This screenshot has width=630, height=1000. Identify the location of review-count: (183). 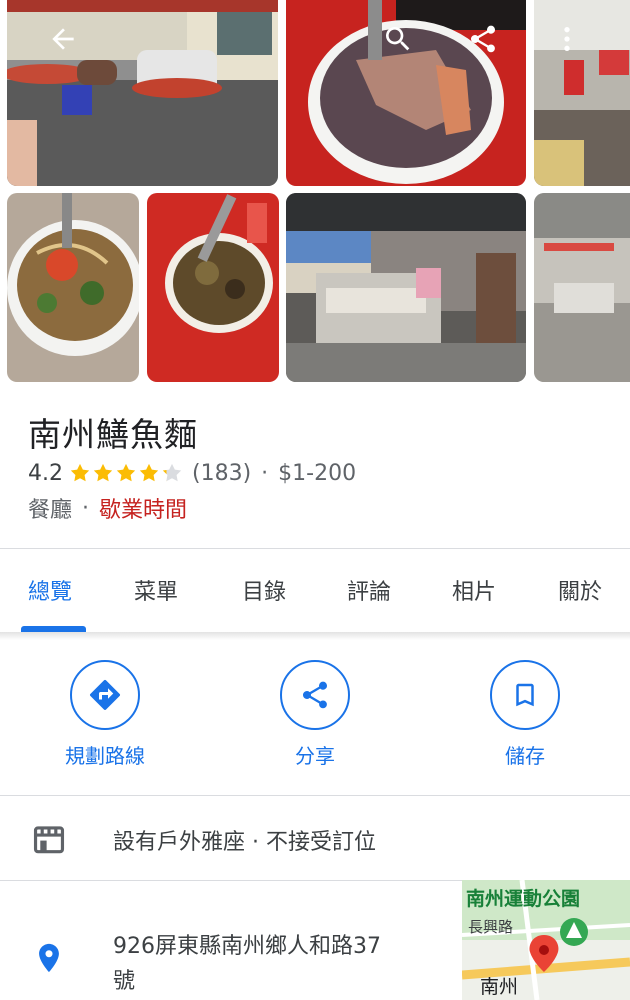
(222, 473).